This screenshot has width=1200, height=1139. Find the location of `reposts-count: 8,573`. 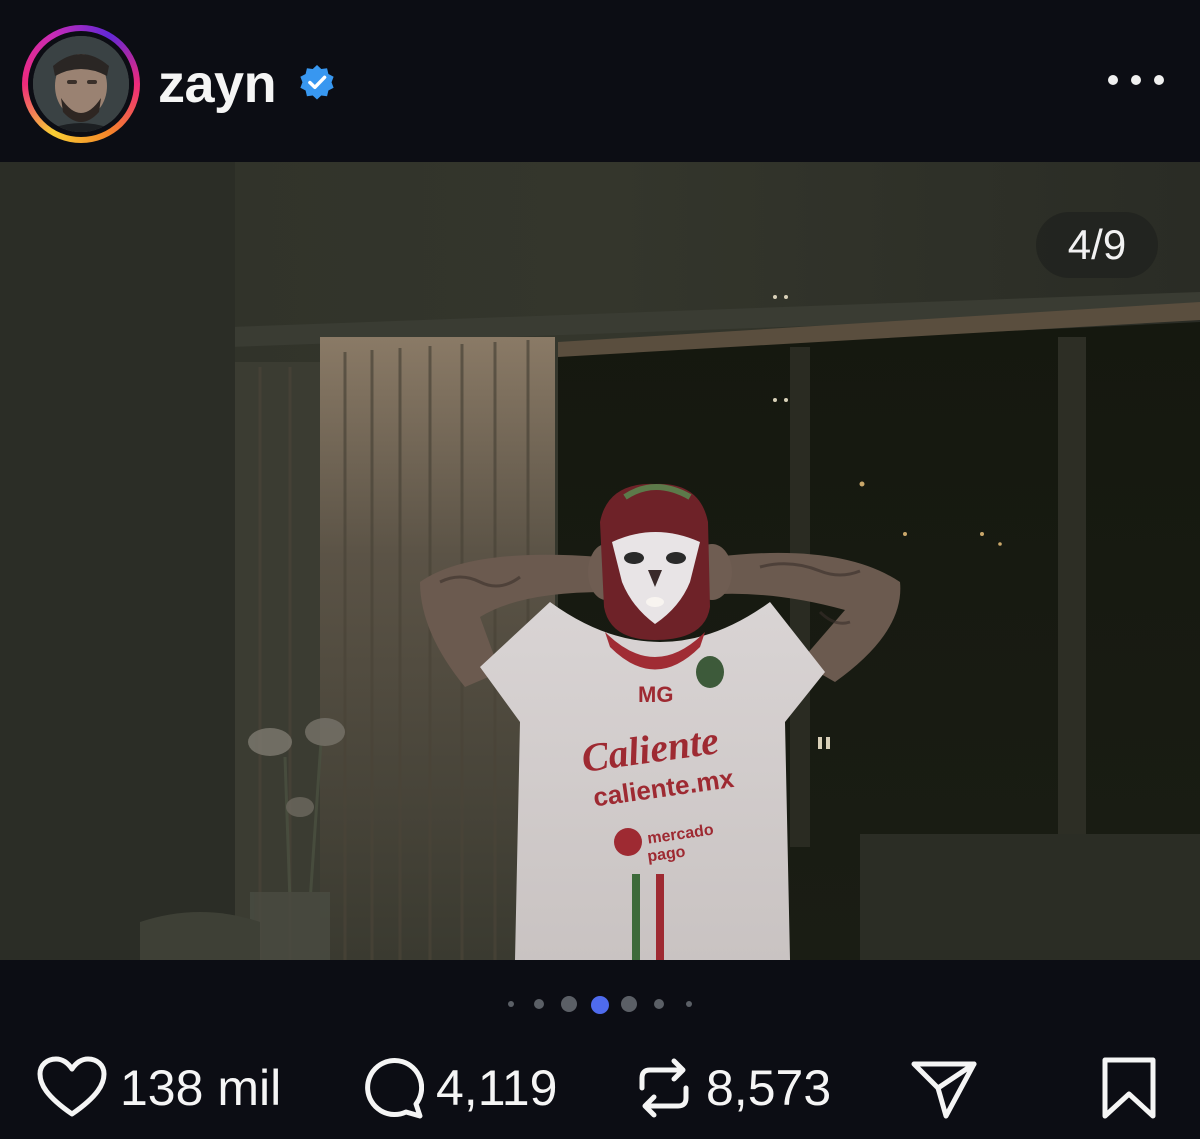

reposts-count: 8,573 is located at coordinates (769, 1088).